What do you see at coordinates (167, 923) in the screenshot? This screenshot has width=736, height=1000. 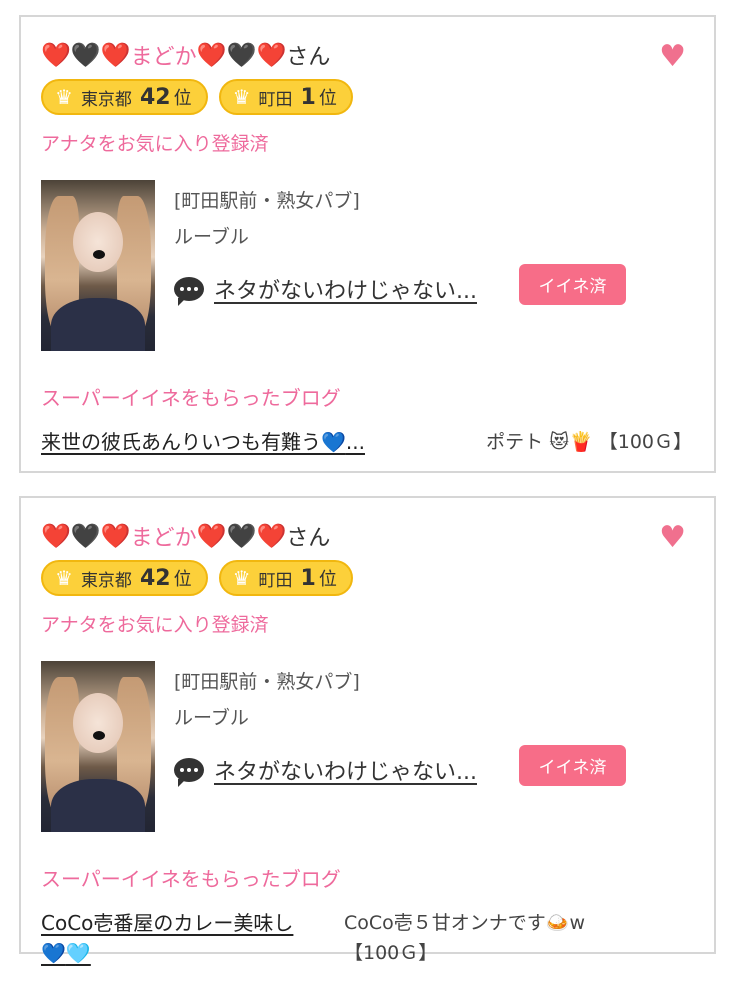 I see `super-like-blog-title: CoCo壱番屋のカレー美味し` at bounding box center [167, 923].